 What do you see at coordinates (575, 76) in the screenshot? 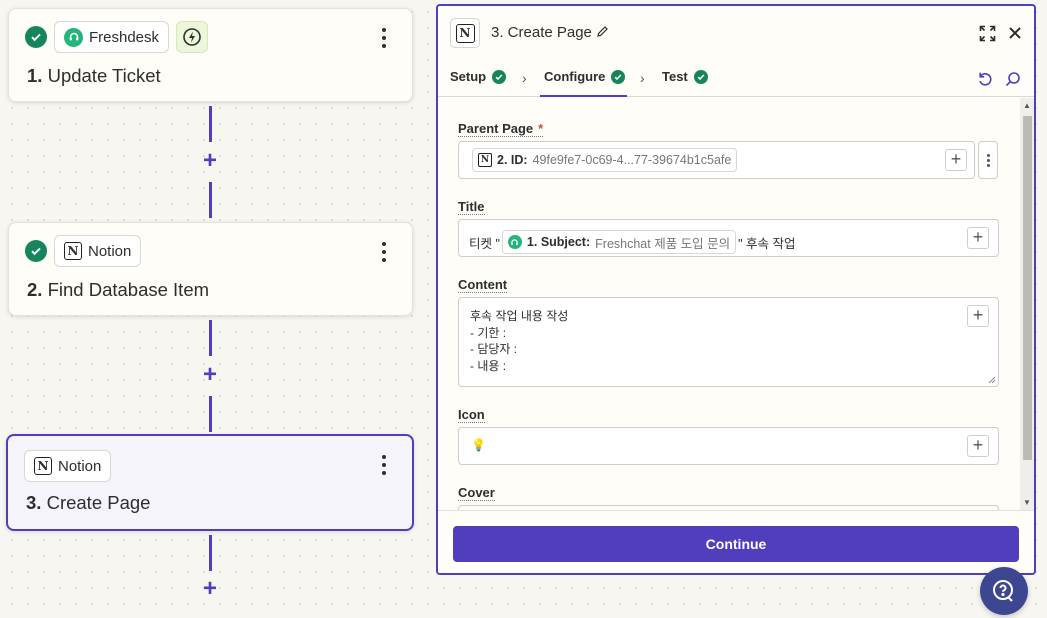
I see `tab-label: Configure` at bounding box center [575, 76].